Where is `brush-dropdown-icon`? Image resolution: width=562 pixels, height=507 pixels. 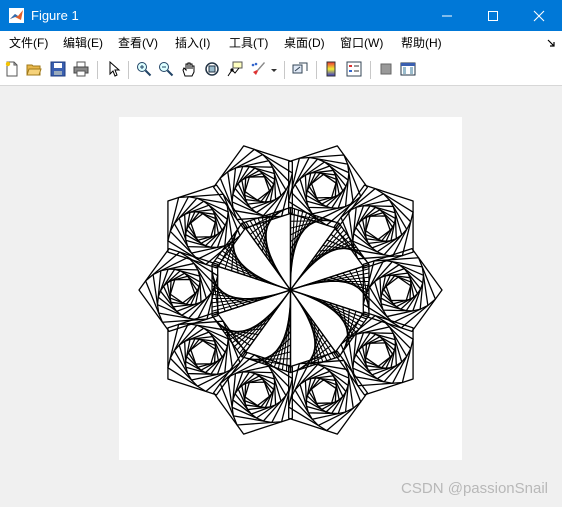 brush-dropdown-icon is located at coordinates (274, 70).